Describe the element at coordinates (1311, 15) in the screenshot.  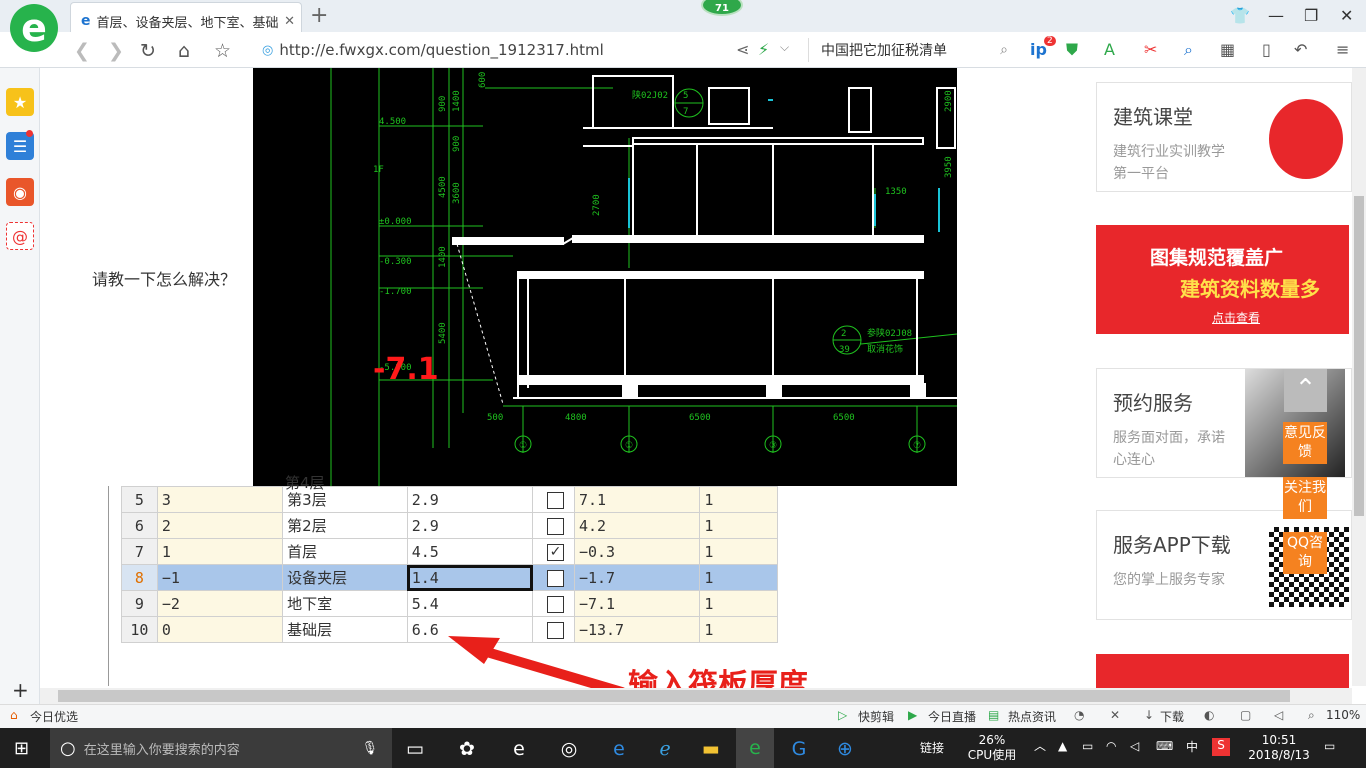
I see `restore-button: ❐` at that location.